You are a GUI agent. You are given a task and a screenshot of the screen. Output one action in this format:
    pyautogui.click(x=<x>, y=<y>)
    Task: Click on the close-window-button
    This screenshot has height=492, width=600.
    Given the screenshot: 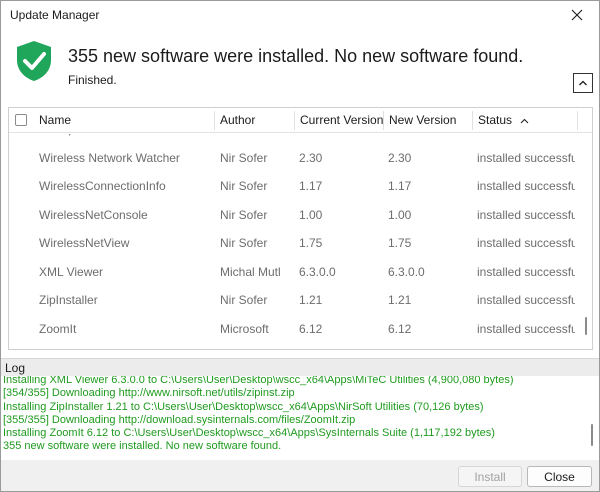 What is the action you would take?
    pyautogui.click(x=577, y=15)
    